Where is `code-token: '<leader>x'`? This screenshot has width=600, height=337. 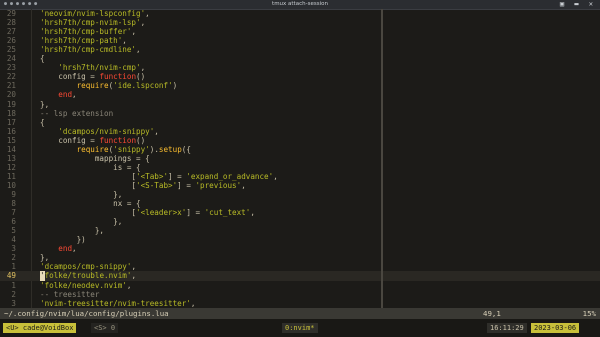 code-token: '<leader>x' is located at coordinates (161, 213).